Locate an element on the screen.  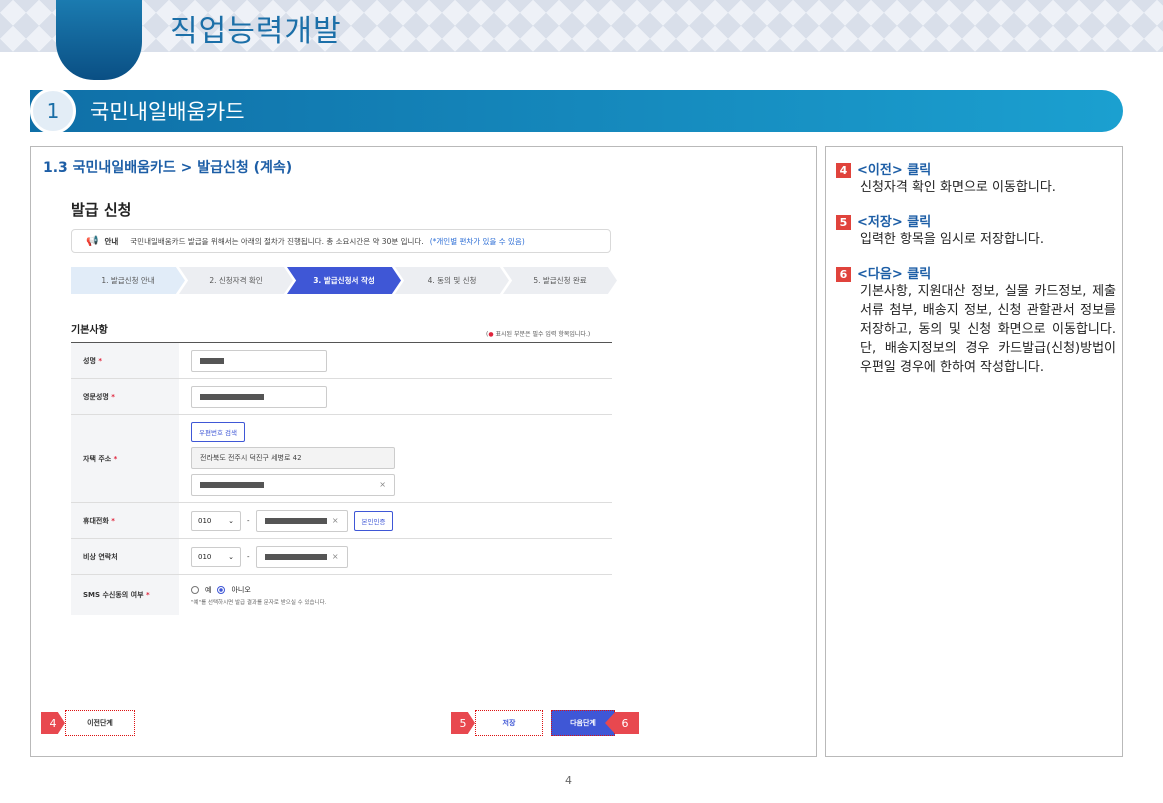
row-name: 성명 * is located at coordinates (341, 361).